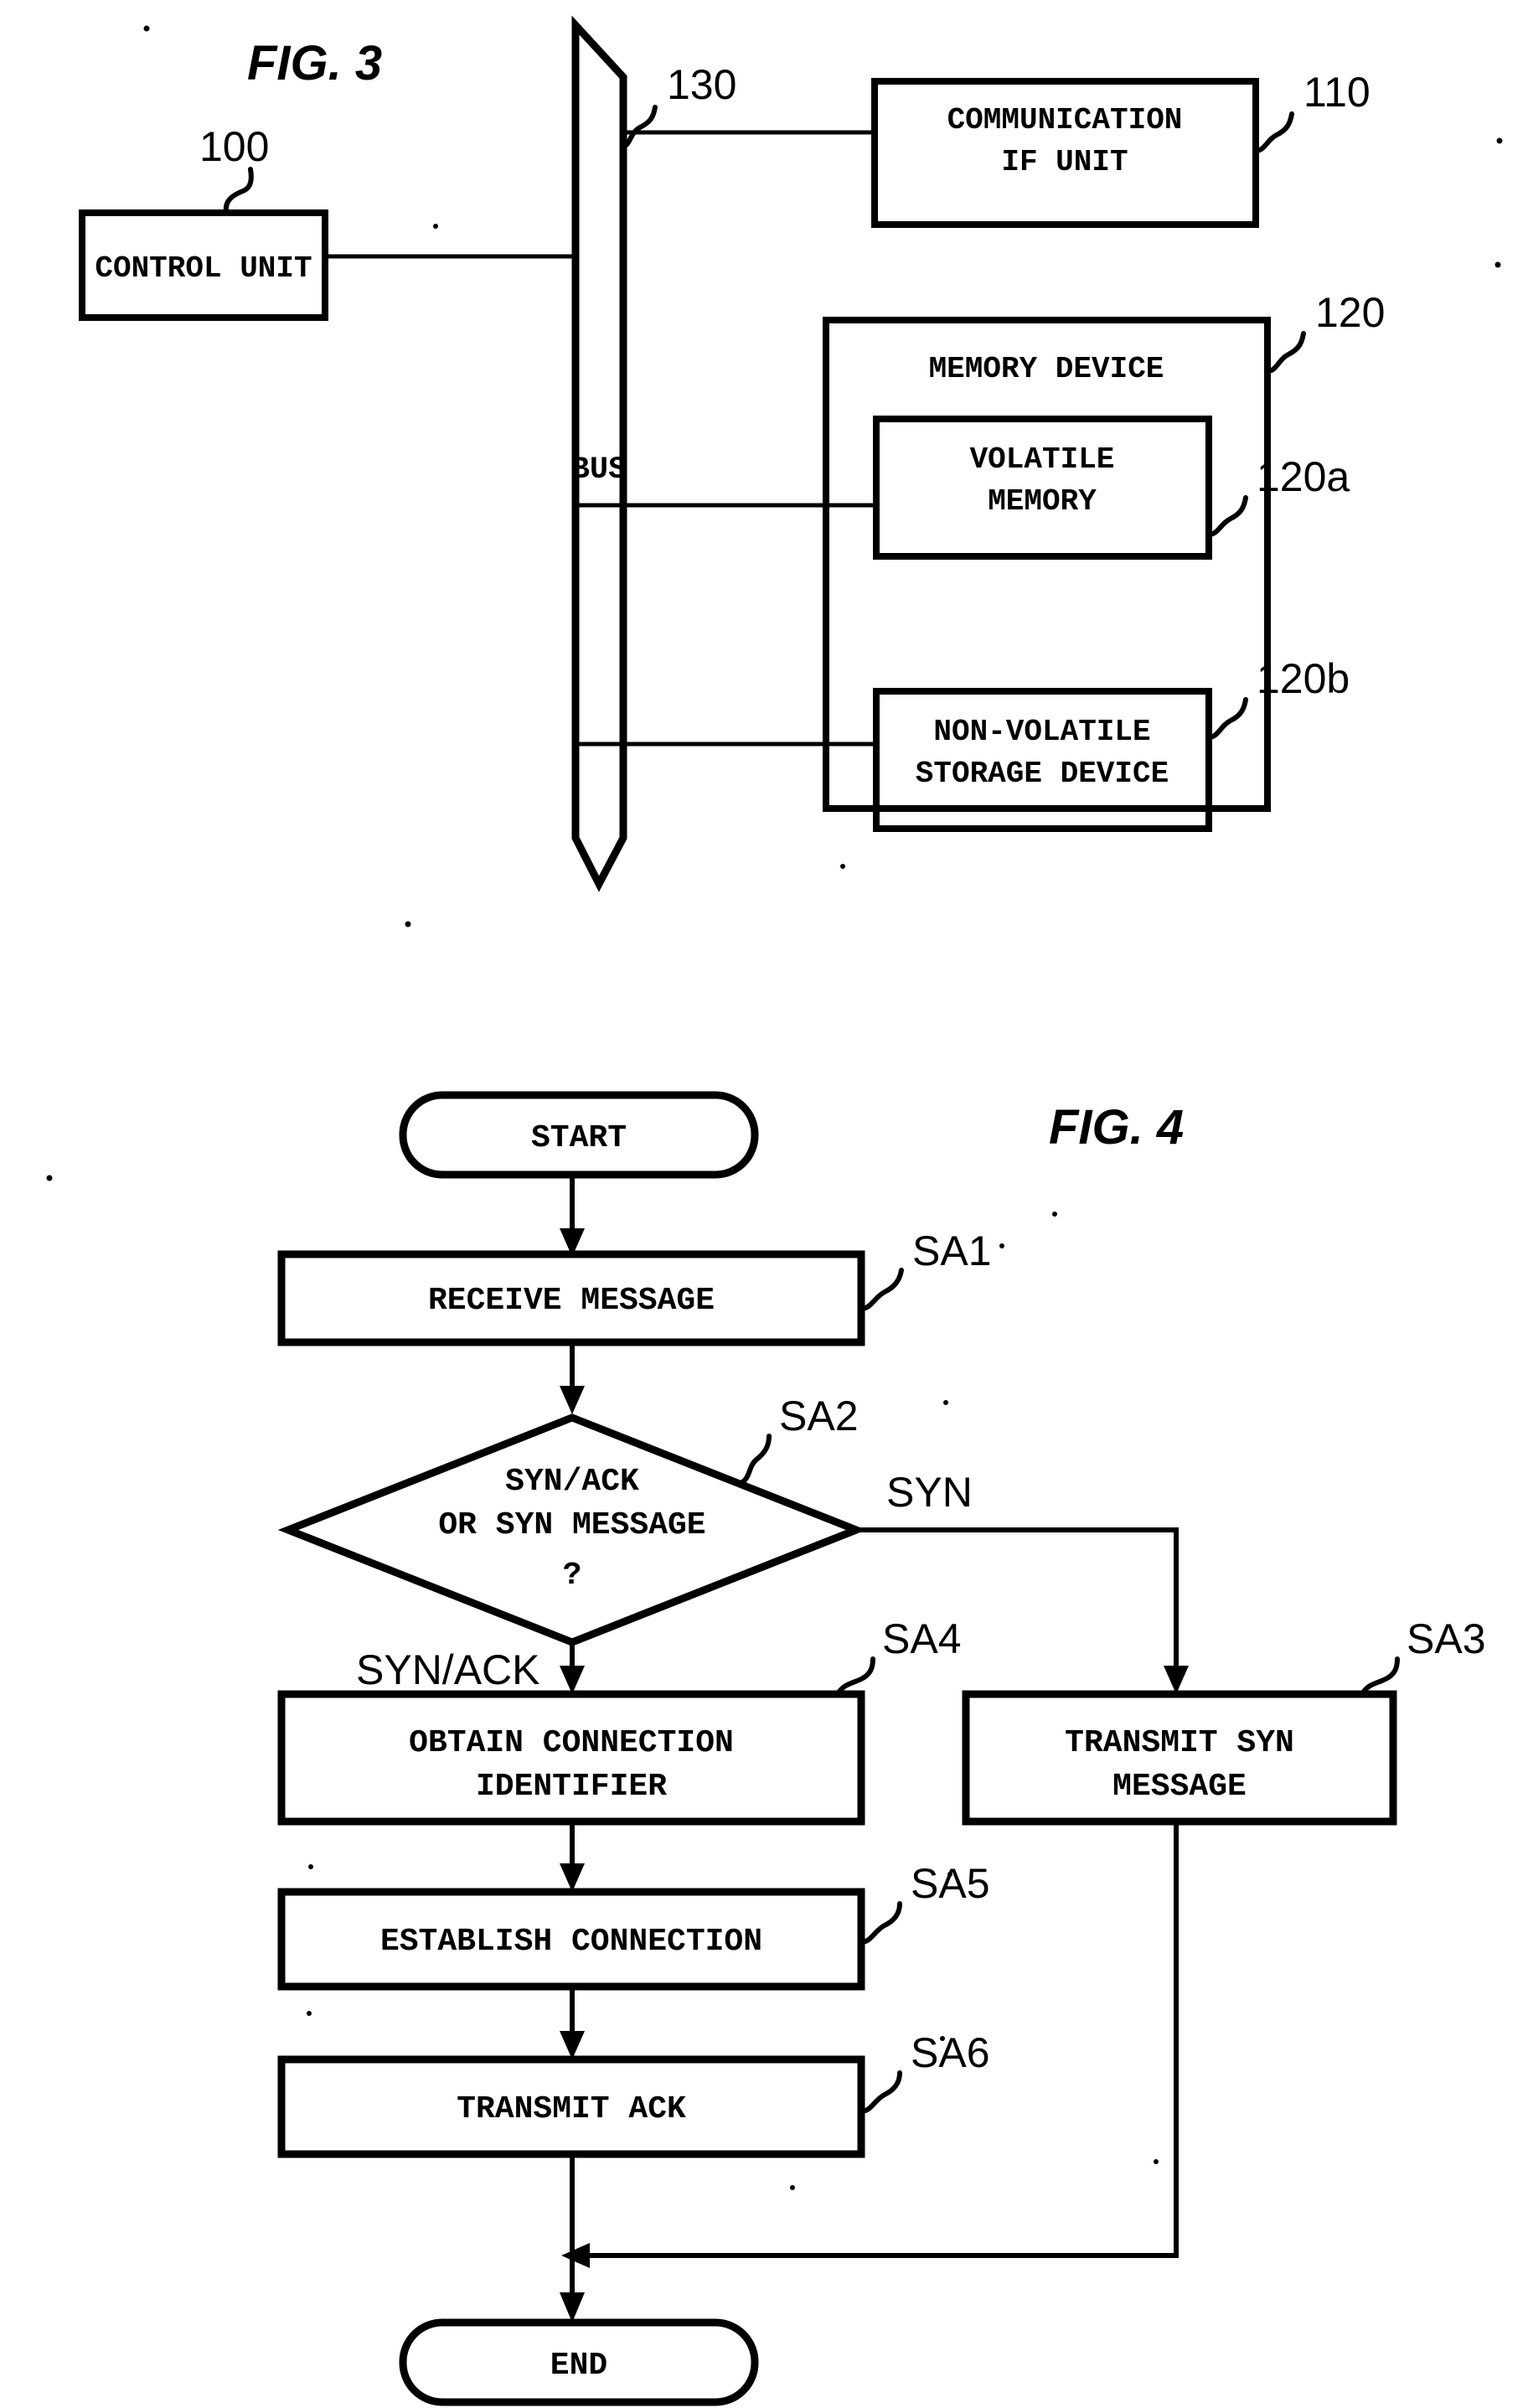 This screenshot has width=1528, height=2408. I want to click on ref-label-sa3: SA3, so click(1446, 1638).